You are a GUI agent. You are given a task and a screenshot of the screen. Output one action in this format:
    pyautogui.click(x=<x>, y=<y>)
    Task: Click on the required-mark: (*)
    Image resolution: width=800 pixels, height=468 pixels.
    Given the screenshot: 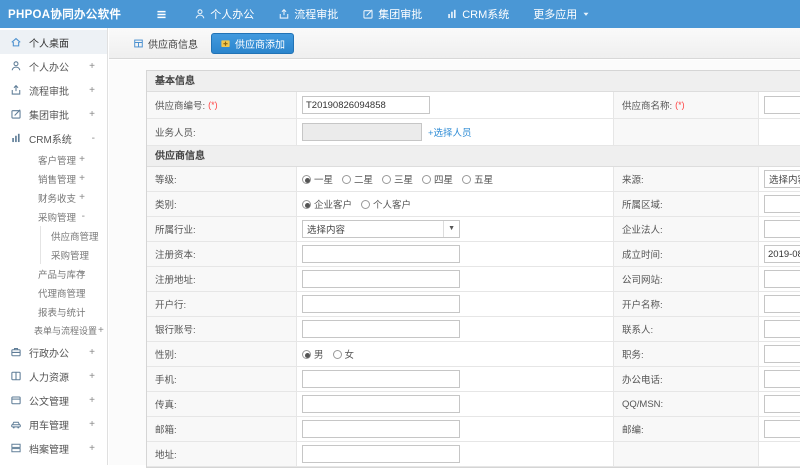 What is the action you would take?
    pyautogui.click(x=680, y=105)
    